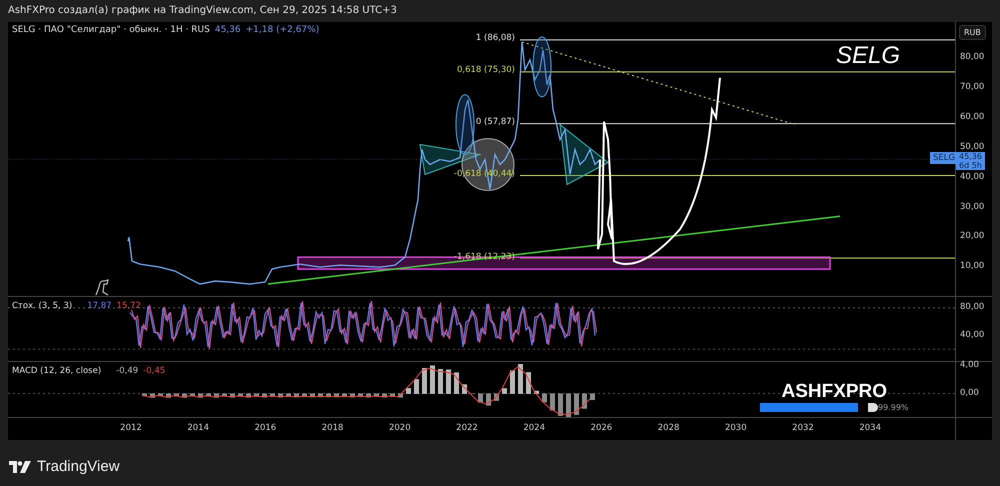  Describe the element at coordinates (972, 32) in the screenshot. I see `currency-button: RUB` at that location.